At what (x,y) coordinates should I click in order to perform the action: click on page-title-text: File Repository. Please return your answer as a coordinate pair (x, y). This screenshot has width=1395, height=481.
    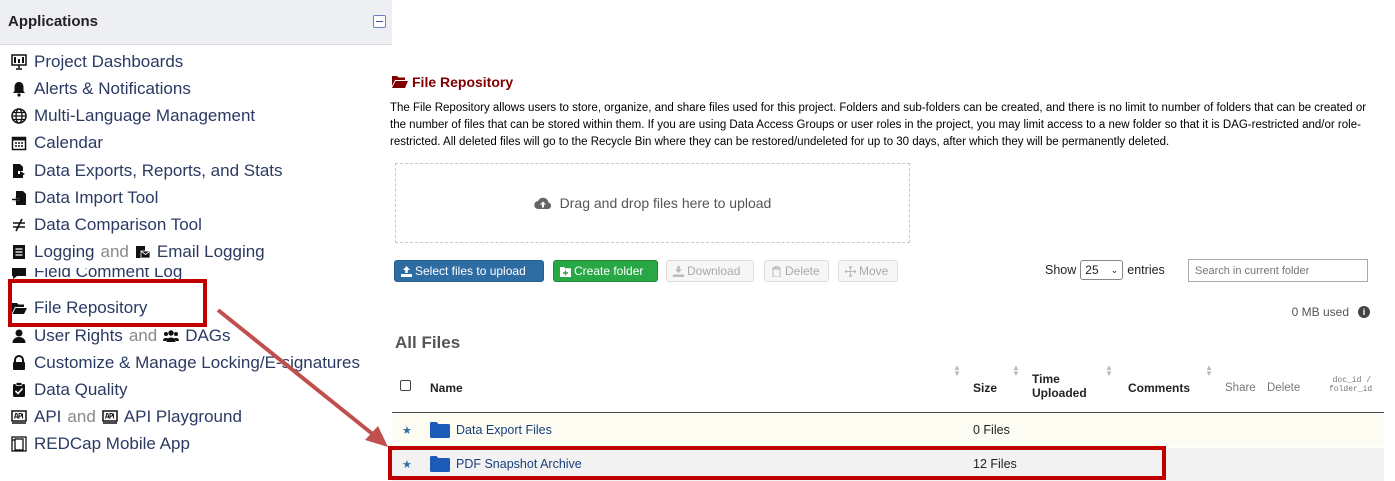
    Looking at the image, I should click on (463, 82).